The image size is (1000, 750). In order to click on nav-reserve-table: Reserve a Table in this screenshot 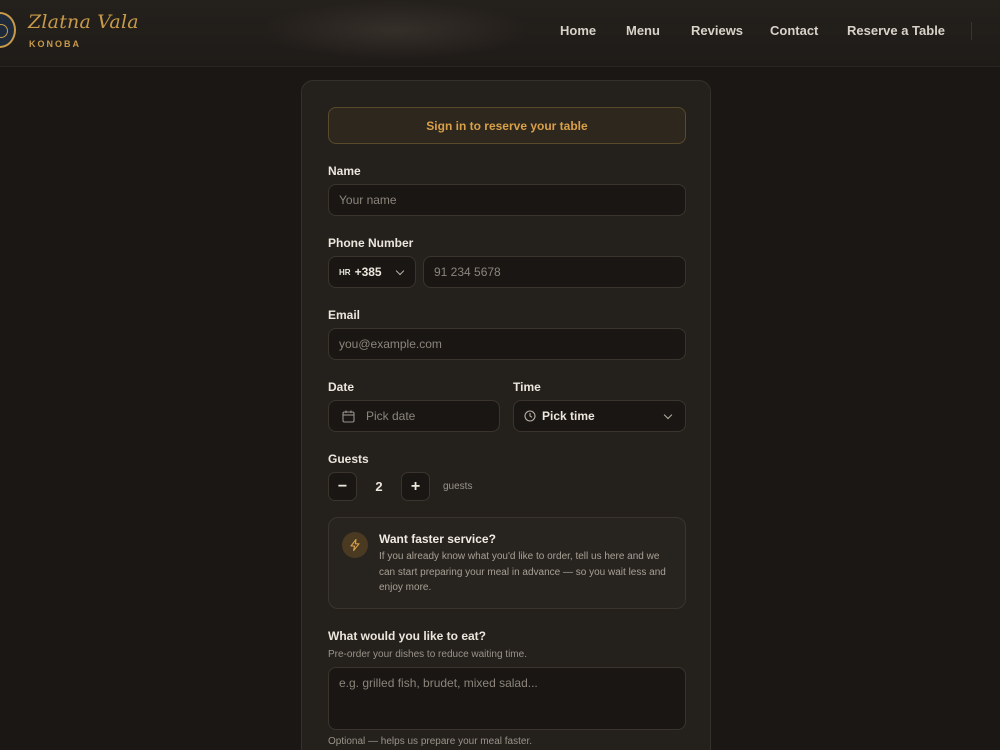, I will do `click(896, 30)`.